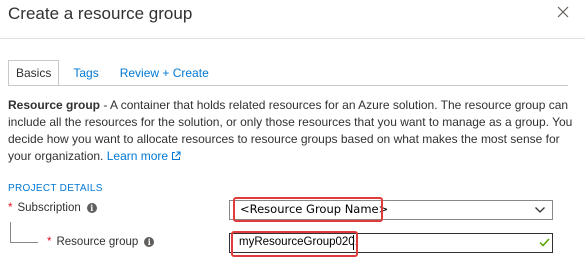 This screenshot has height=275, width=585. Describe the element at coordinates (85, 73) in the screenshot. I see `tab-tags: Tags` at that location.